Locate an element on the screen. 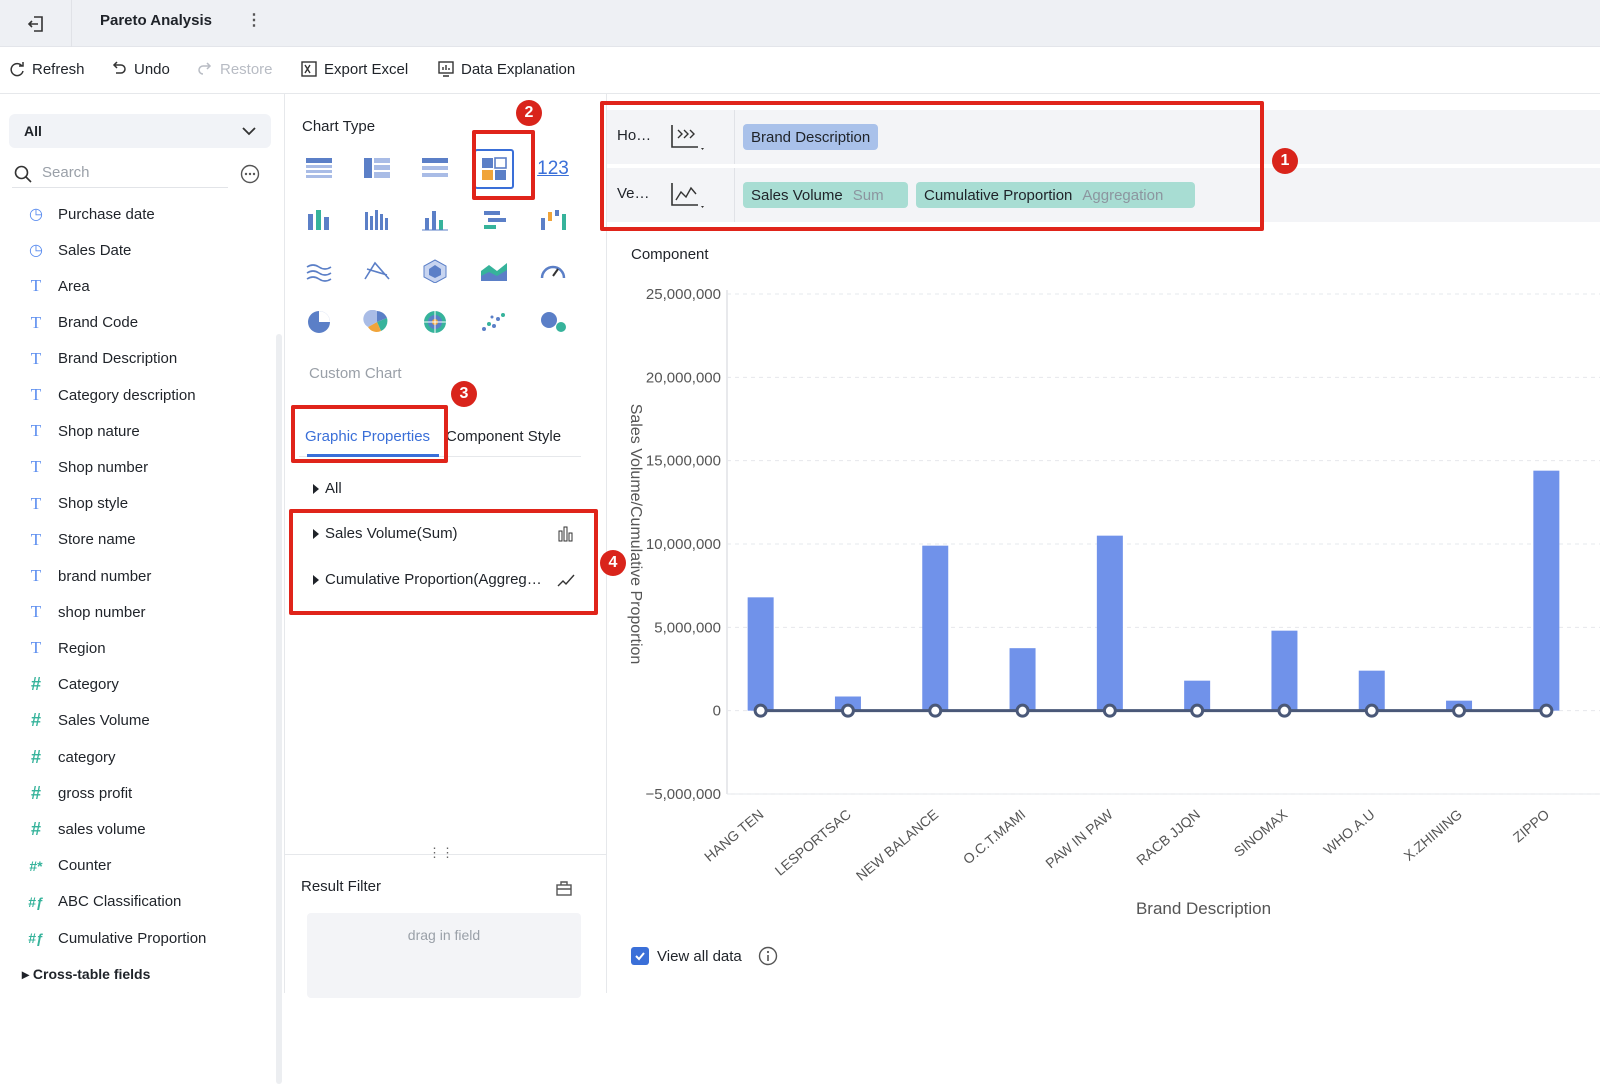  excel-icon is located at coordinates (309, 69).